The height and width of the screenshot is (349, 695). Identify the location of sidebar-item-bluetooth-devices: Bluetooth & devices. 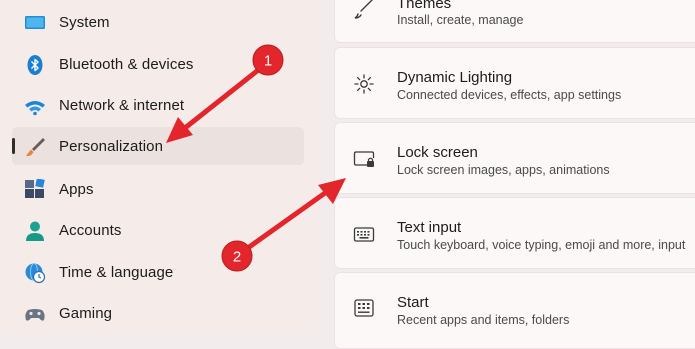
(158, 64).